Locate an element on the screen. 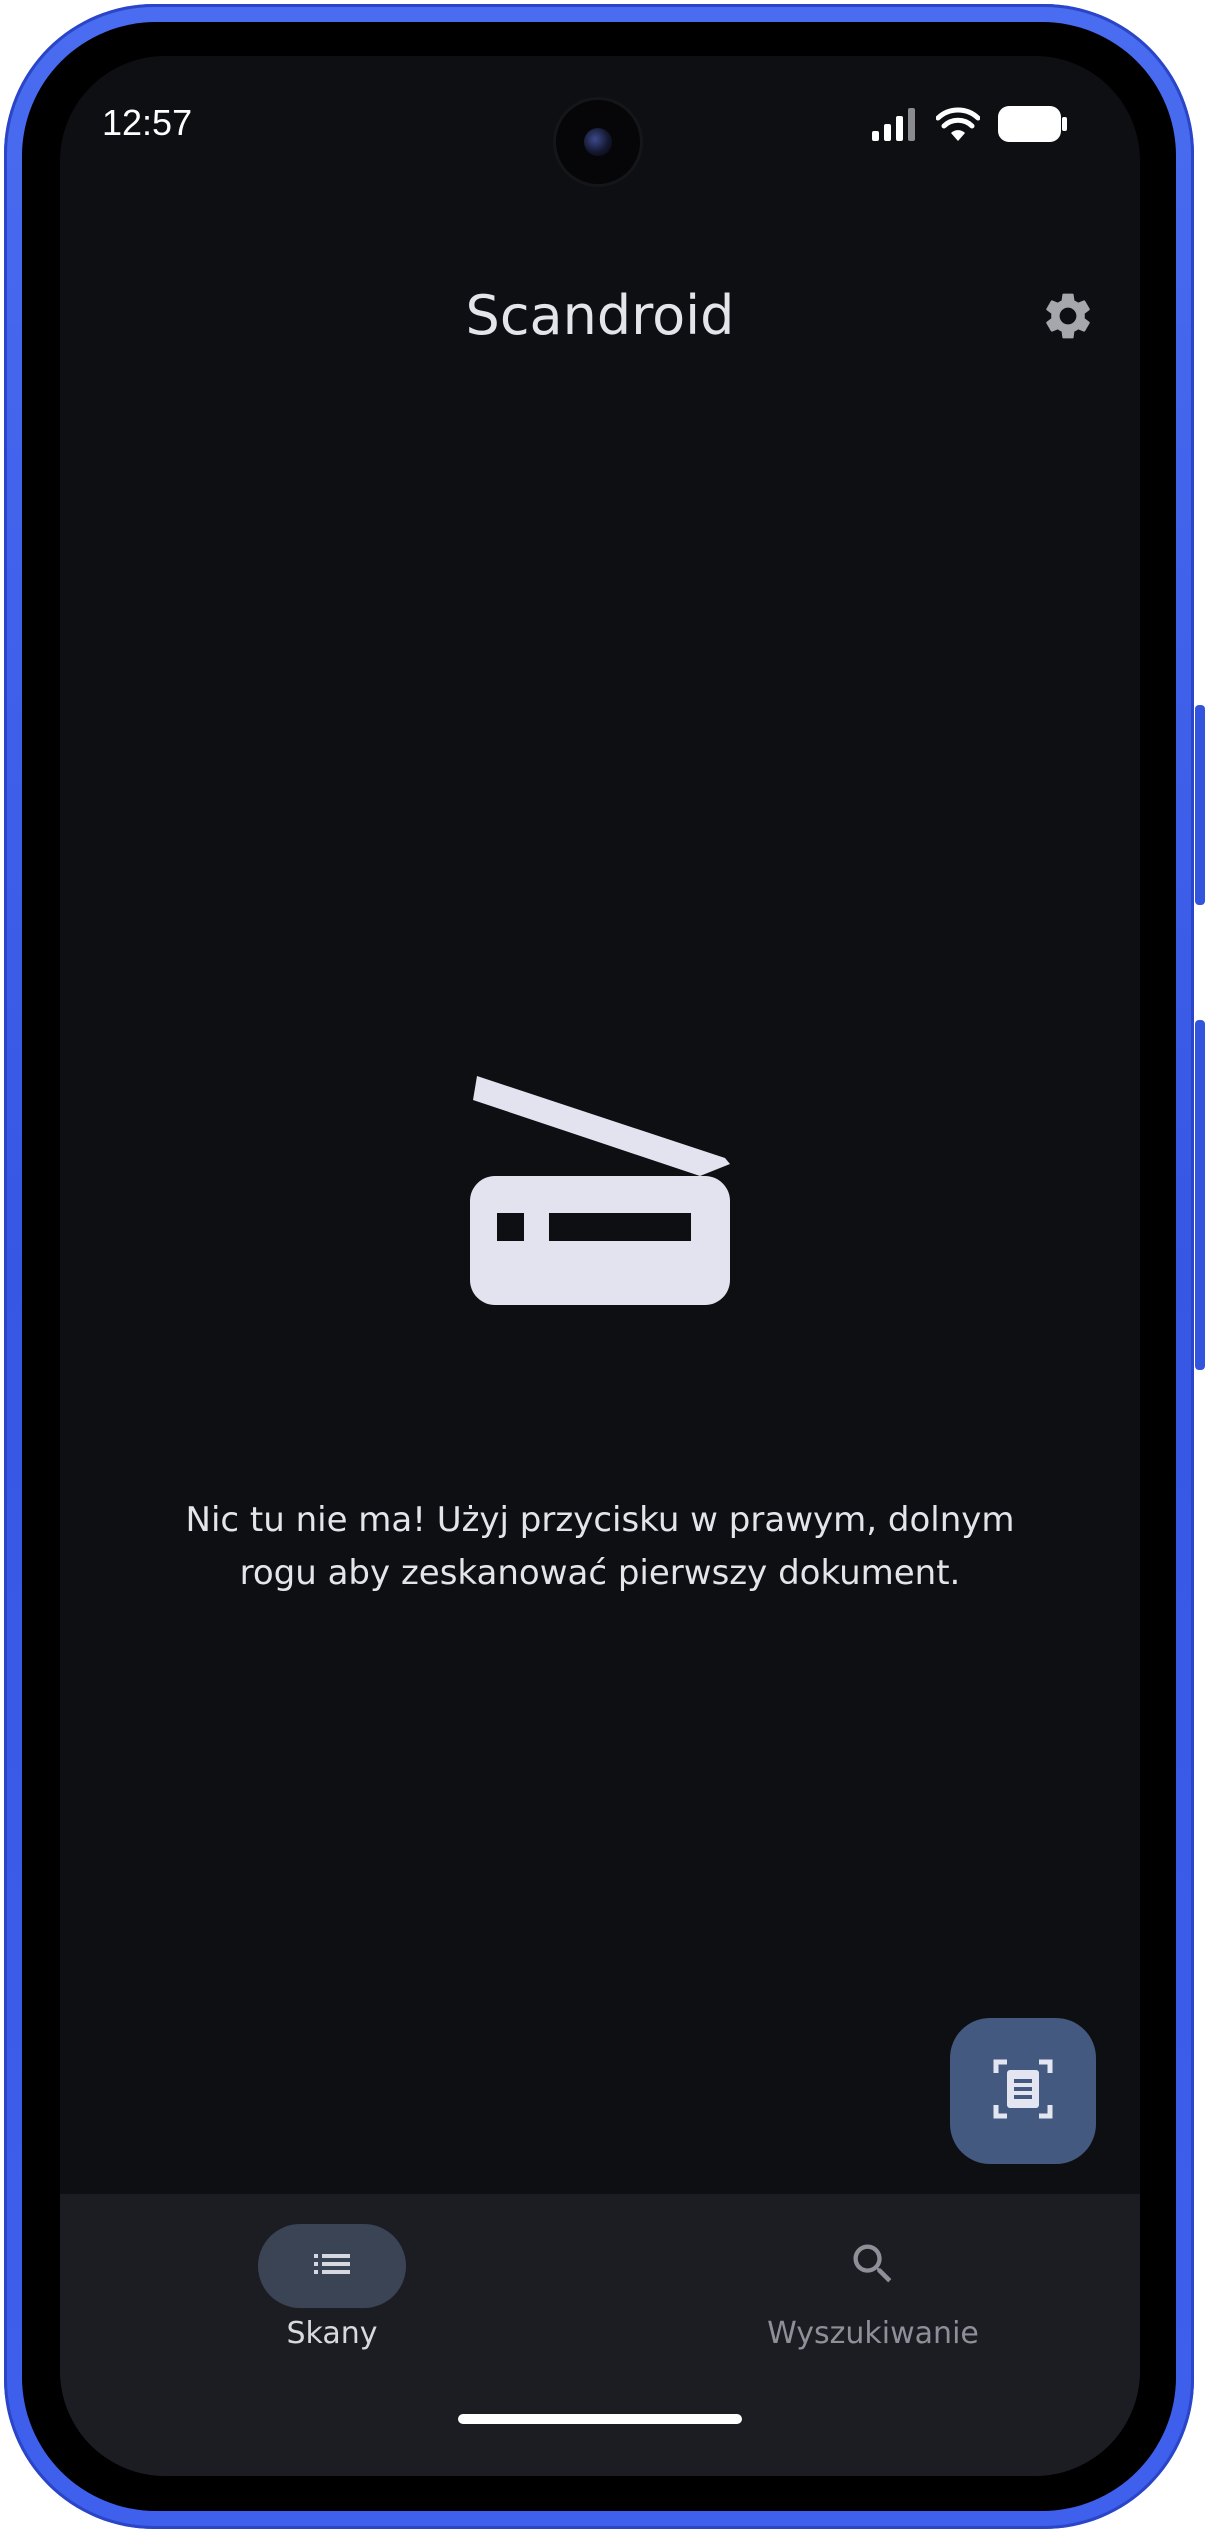 The width and height of the screenshot is (1205, 2535). status-bar: 12:57 is located at coordinates (600, 126).